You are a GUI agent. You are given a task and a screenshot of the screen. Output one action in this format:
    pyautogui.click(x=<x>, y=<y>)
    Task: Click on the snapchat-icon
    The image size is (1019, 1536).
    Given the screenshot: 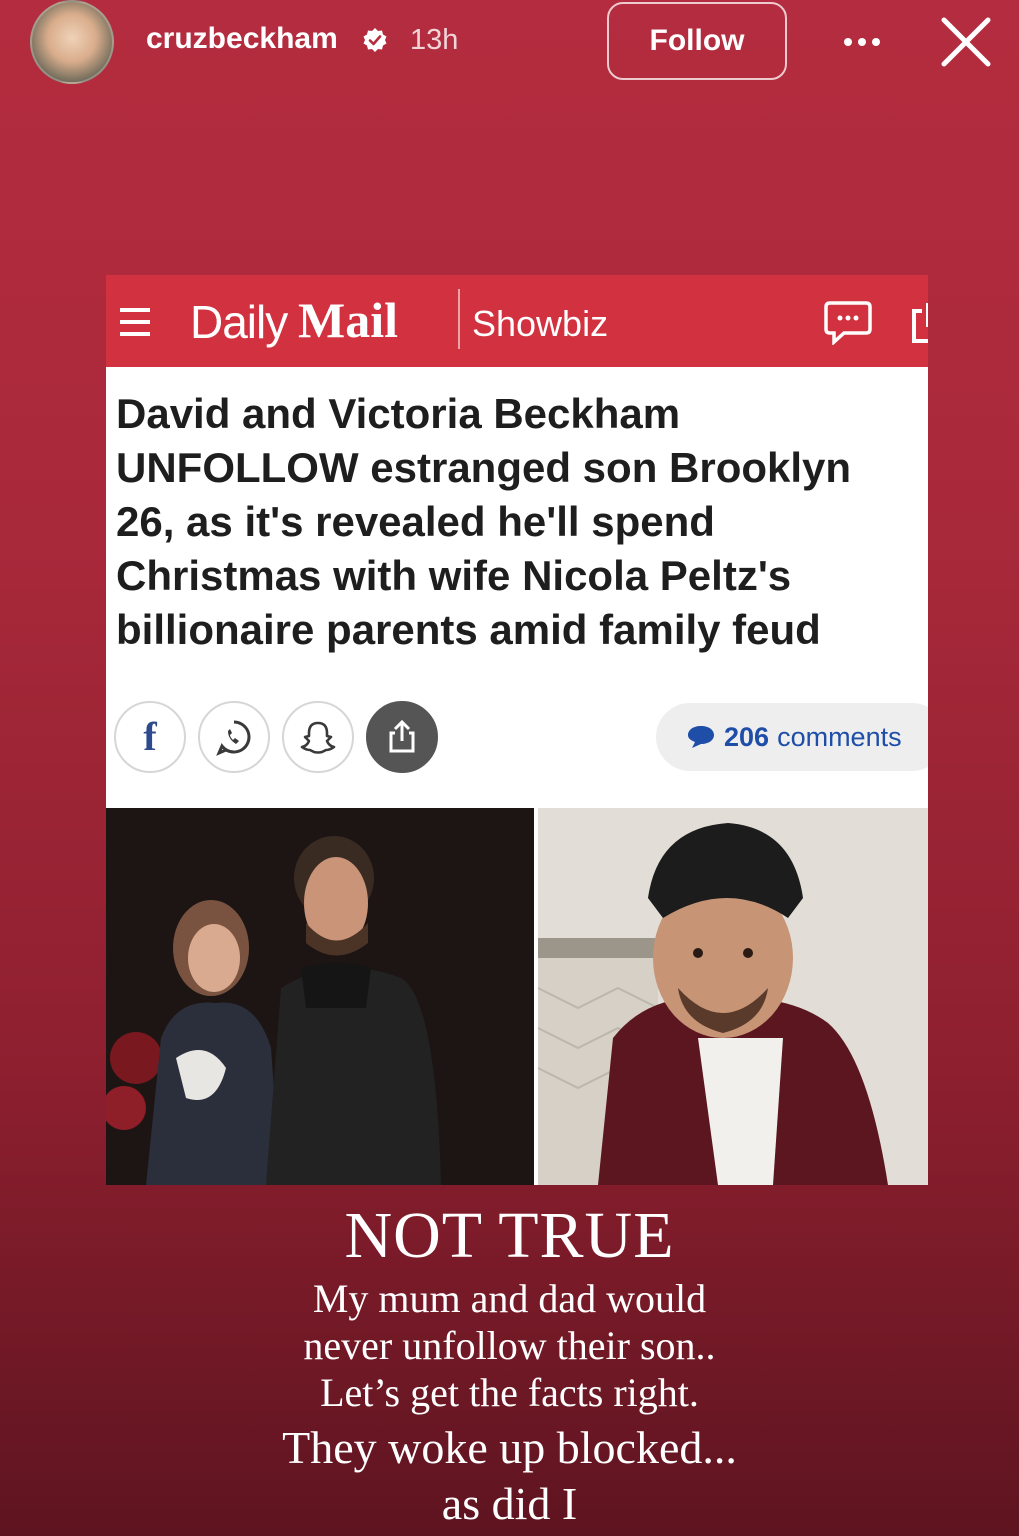 What is the action you would take?
    pyautogui.click(x=318, y=737)
    